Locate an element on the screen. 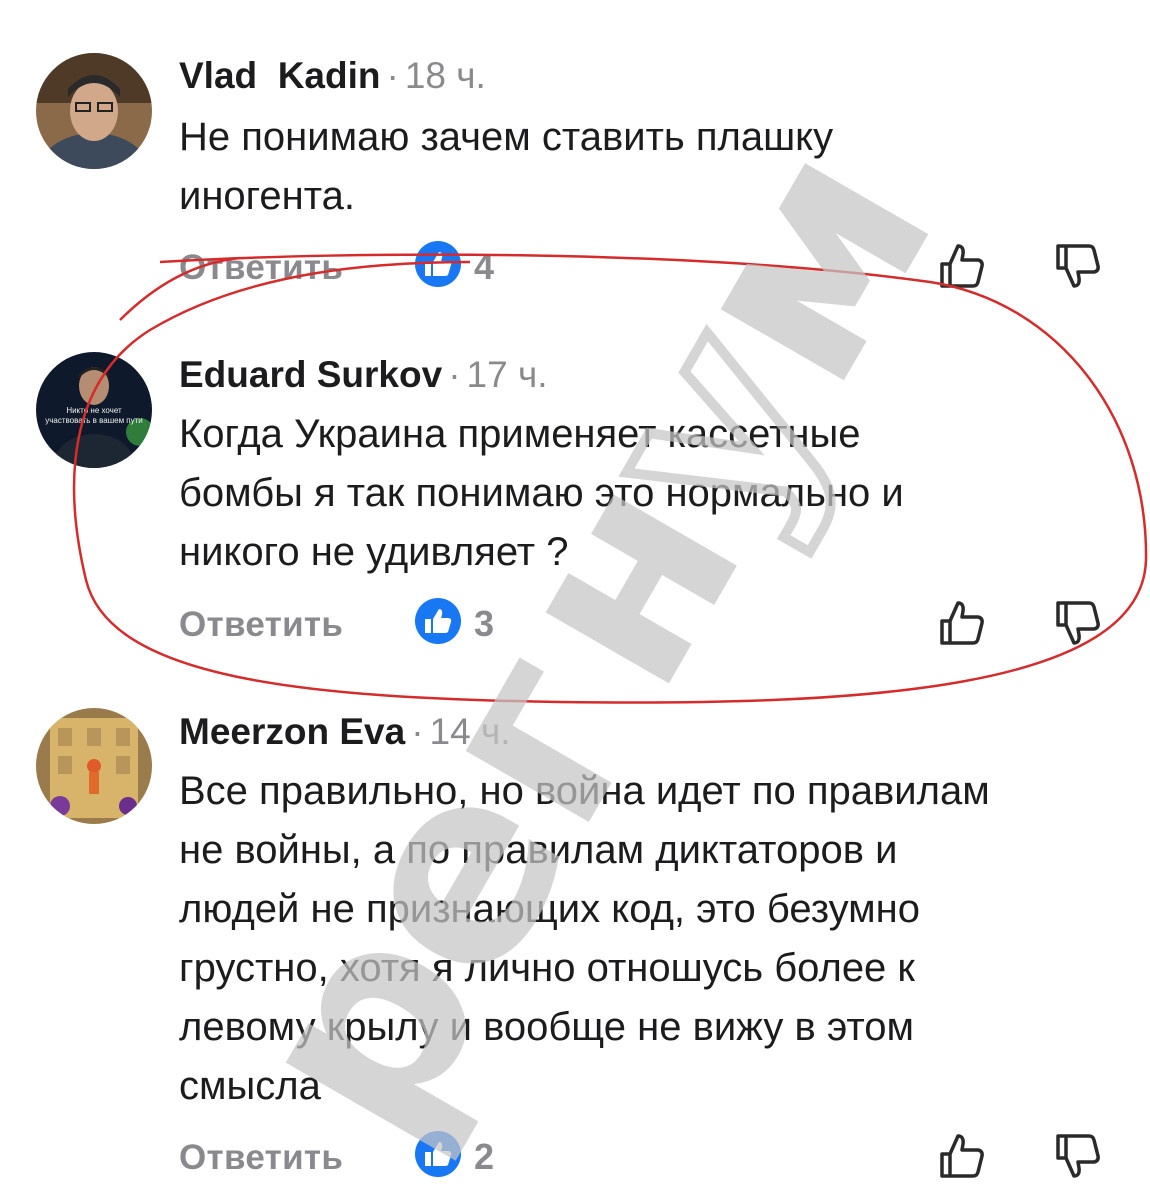  comment-line: иногента. is located at coordinates (267, 196).